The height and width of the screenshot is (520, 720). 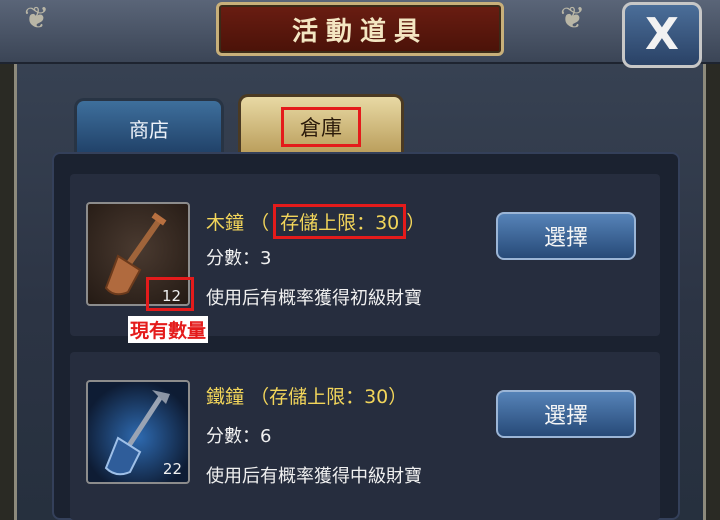 I want to click on item-name-line: 木鐘 （存儲上限：30）, so click(x=315, y=221).